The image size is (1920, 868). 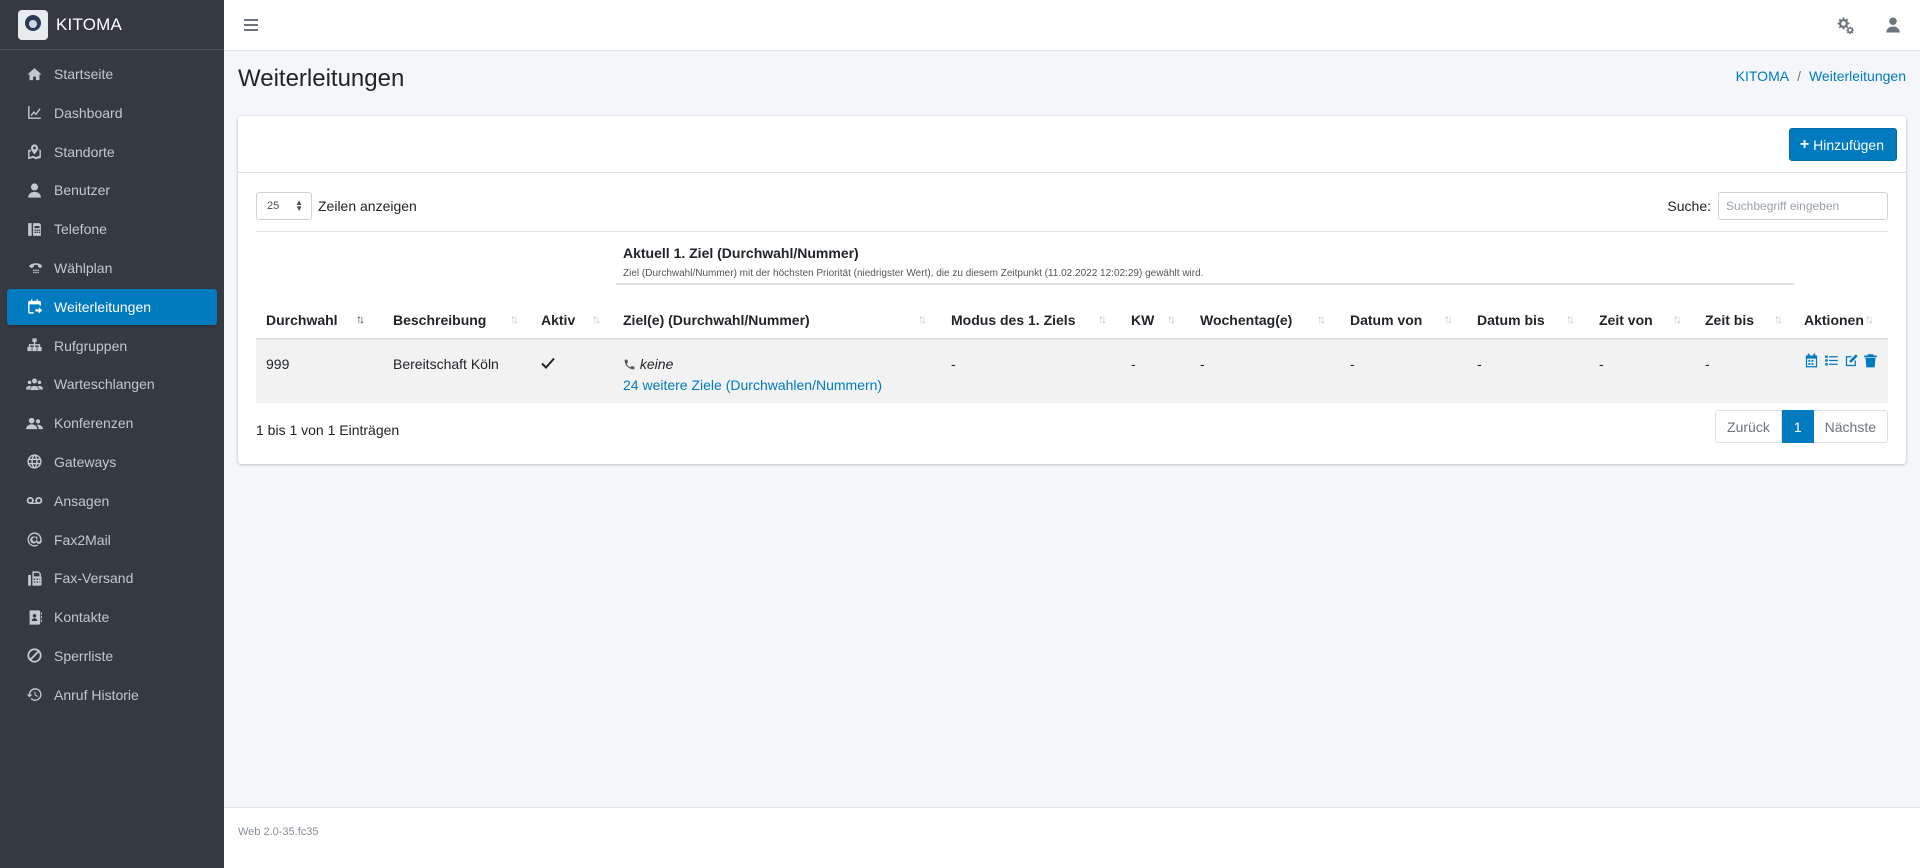 I want to click on settings-icon, so click(x=1845, y=25).